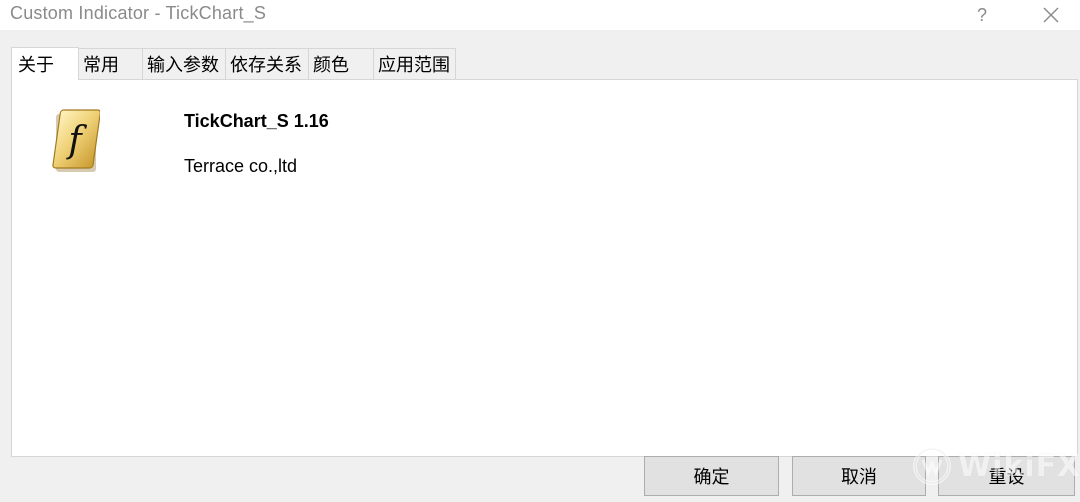 The height and width of the screenshot is (502, 1080). What do you see at coordinates (256, 121) in the screenshot?
I see `indicator-name: TickChart_S 1.16` at bounding box center [256, 121].